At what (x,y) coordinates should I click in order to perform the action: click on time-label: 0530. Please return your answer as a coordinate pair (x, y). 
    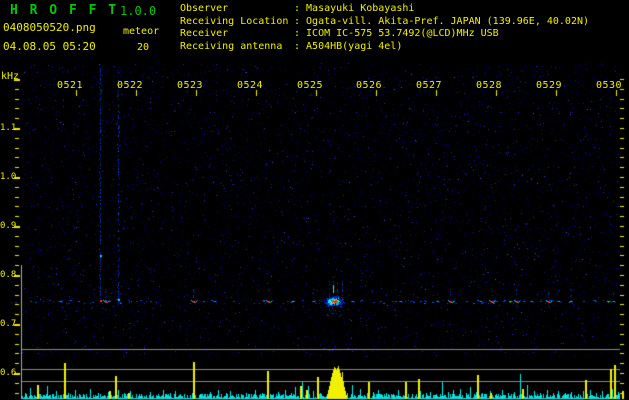
    Looking at the image, I should click on (609, 85).